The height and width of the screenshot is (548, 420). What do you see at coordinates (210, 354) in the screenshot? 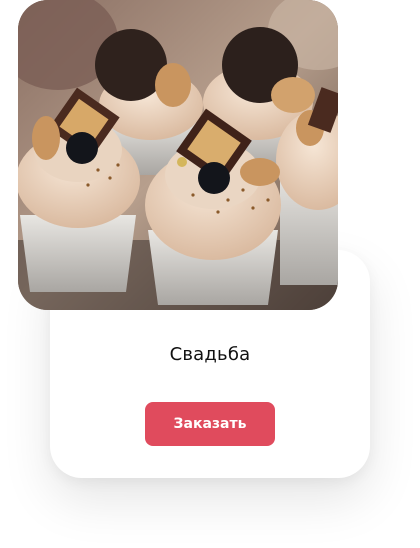
I see `product-title: Свадьба` at bounding box center [210, 354].